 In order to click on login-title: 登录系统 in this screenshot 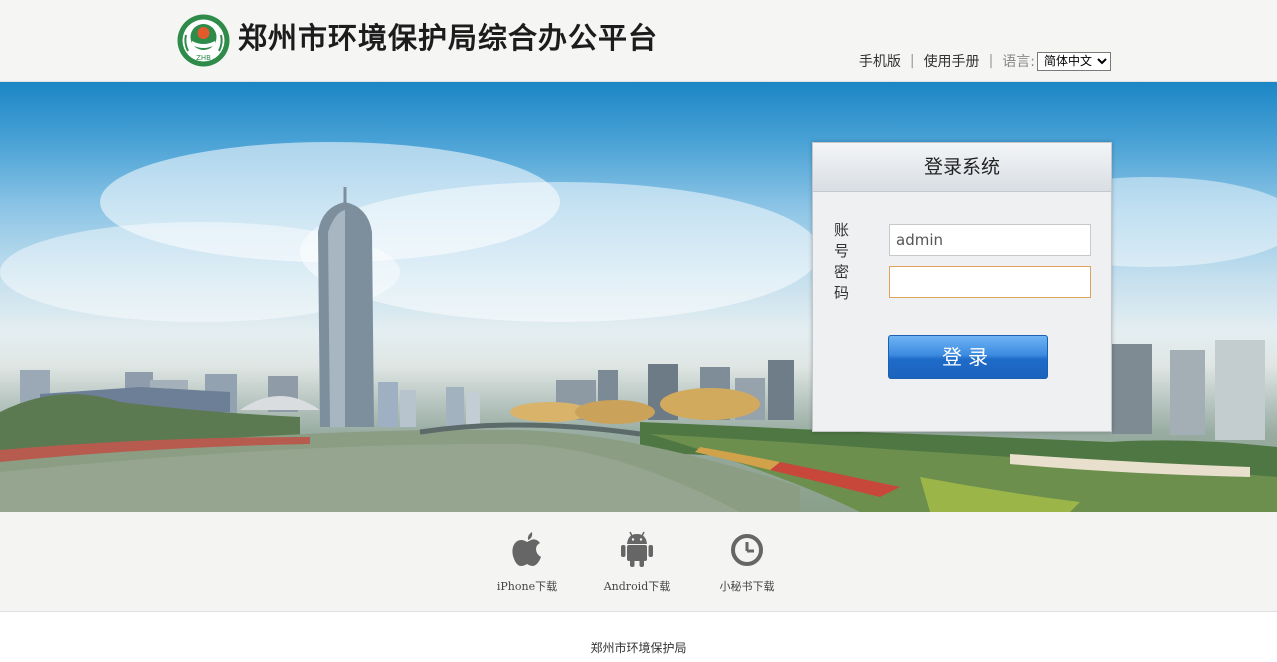, I will do `click(962, 167)`.